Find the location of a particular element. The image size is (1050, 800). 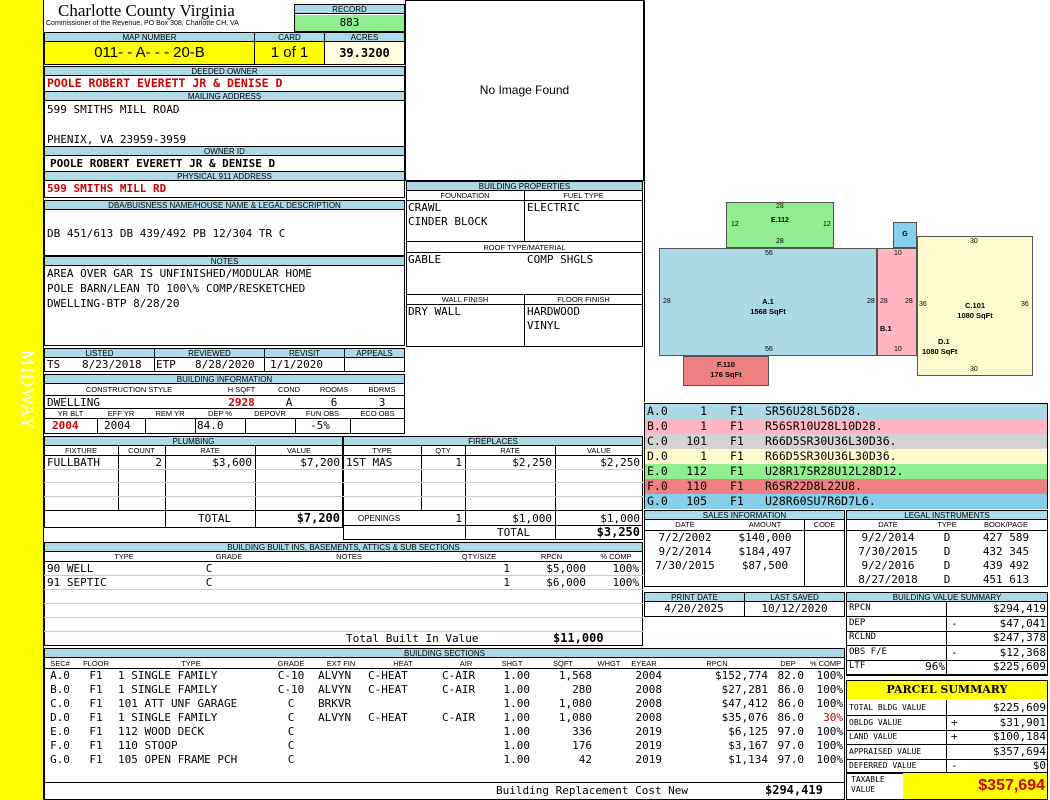

vector-code: SR56U28L56D28. is located at coordinates (813, 411).